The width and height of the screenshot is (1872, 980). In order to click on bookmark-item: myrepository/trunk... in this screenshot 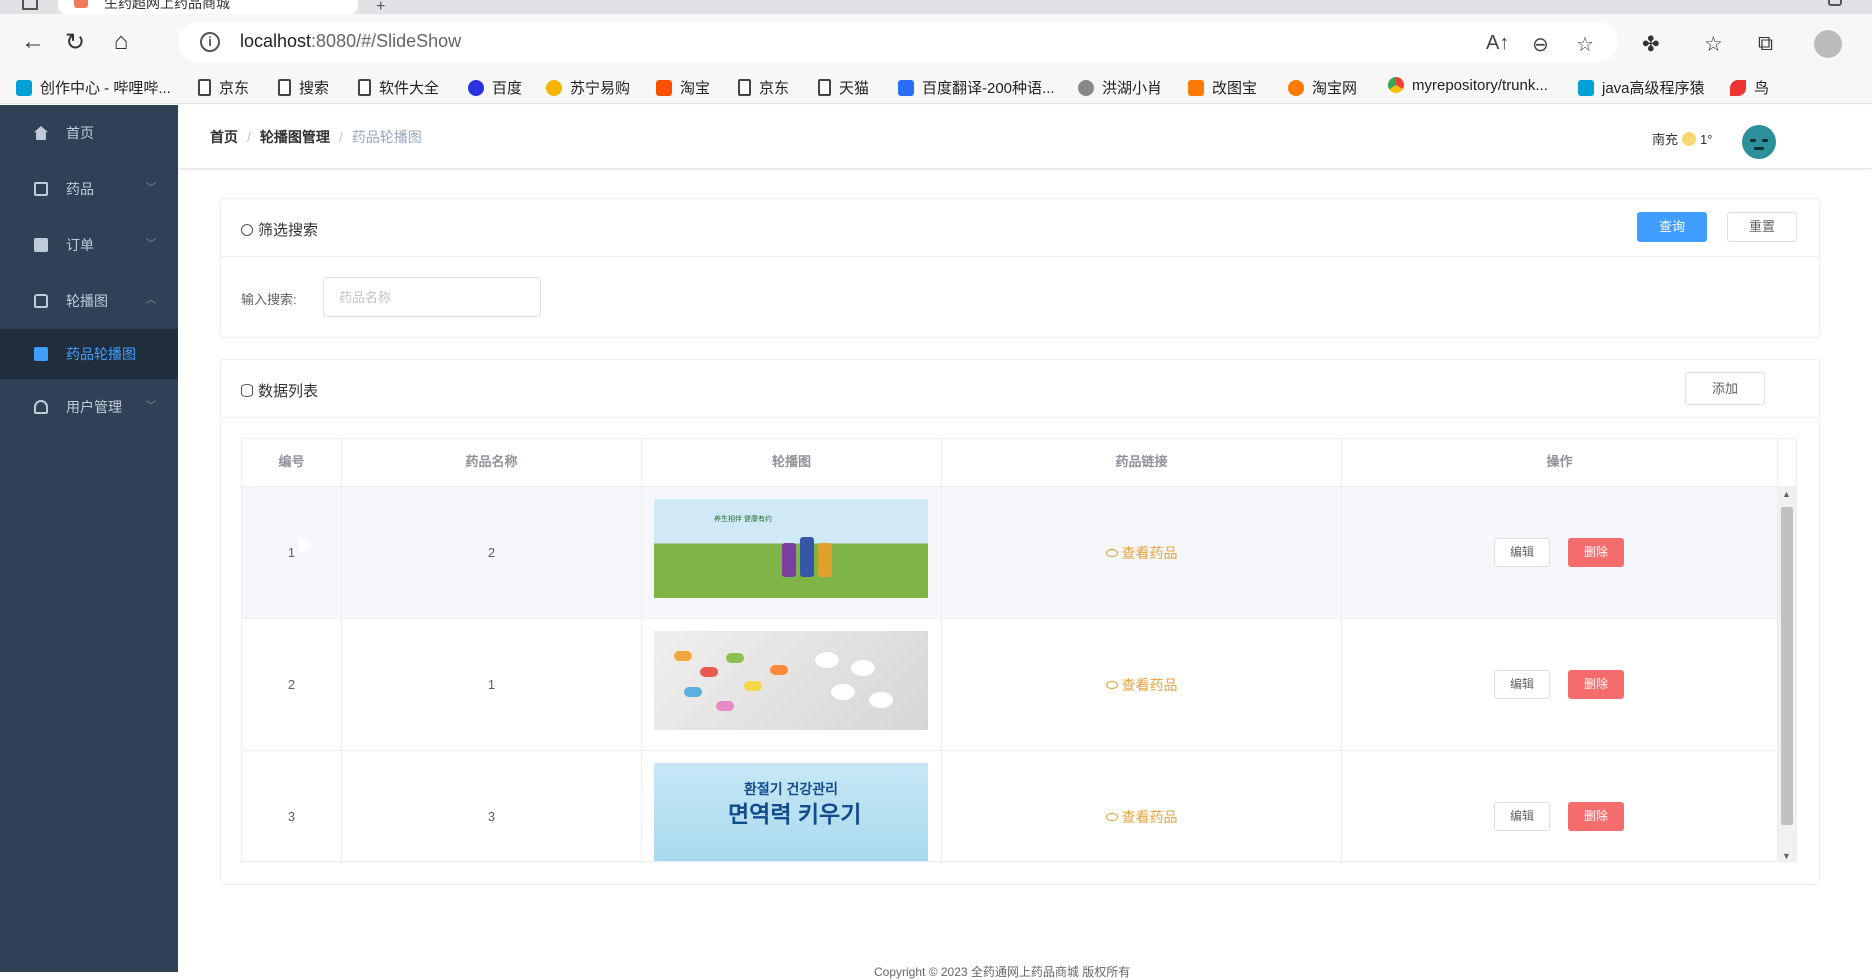, I will do `click(1468, 85)`.